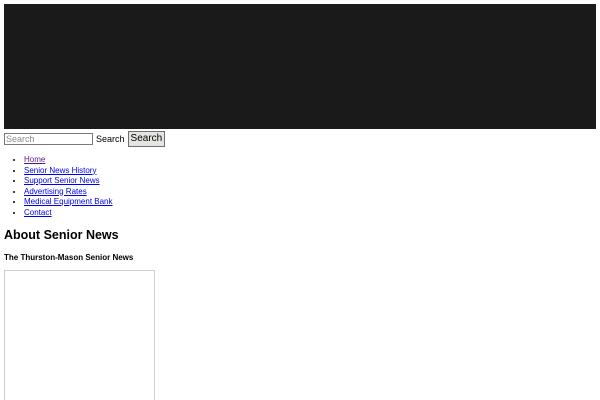 This screenshot has height=400, width=600. I want to click on nav-item-senior-news-history: Senior News History, so click(68, 171).